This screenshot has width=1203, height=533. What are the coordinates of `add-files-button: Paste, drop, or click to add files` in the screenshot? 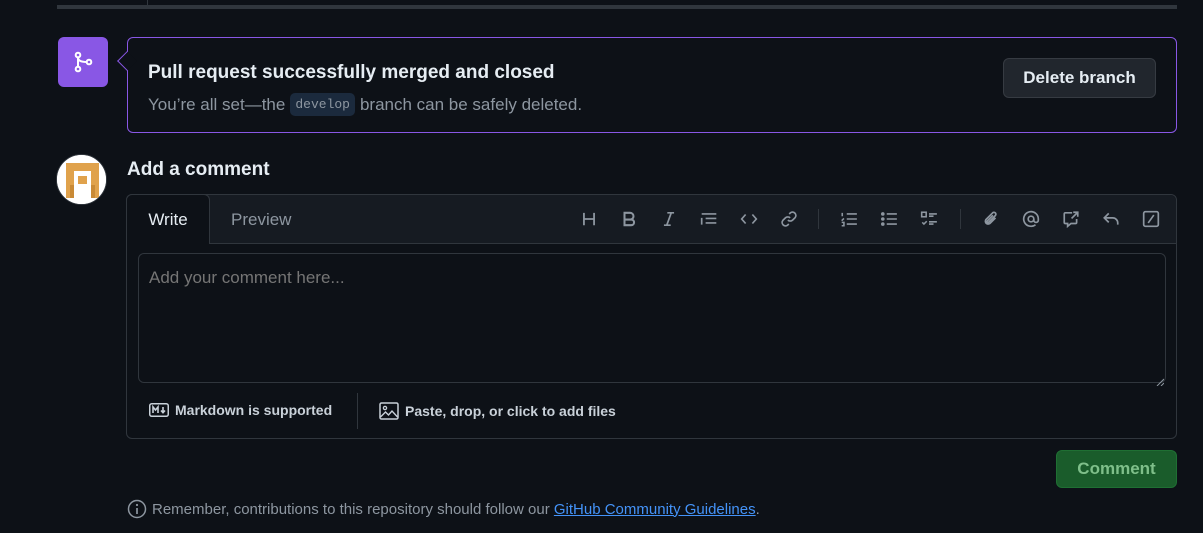 It's located at (497, 411).